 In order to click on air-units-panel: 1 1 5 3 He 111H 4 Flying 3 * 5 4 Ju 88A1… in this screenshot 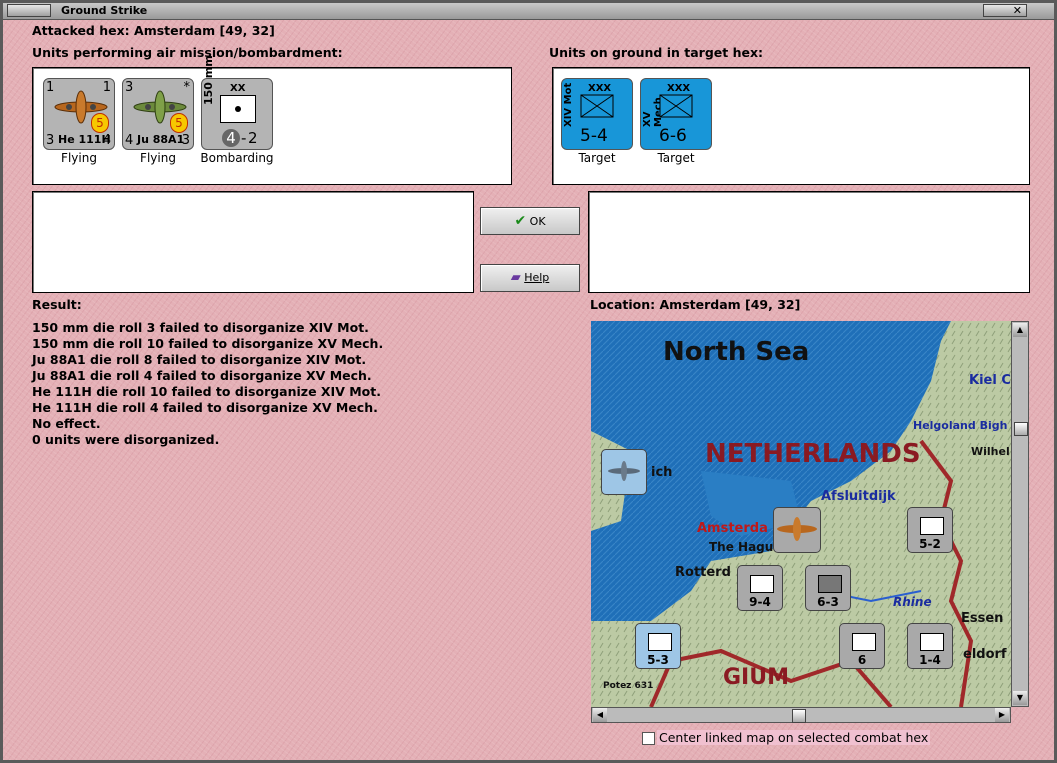, I will do `click(272, 120)`.